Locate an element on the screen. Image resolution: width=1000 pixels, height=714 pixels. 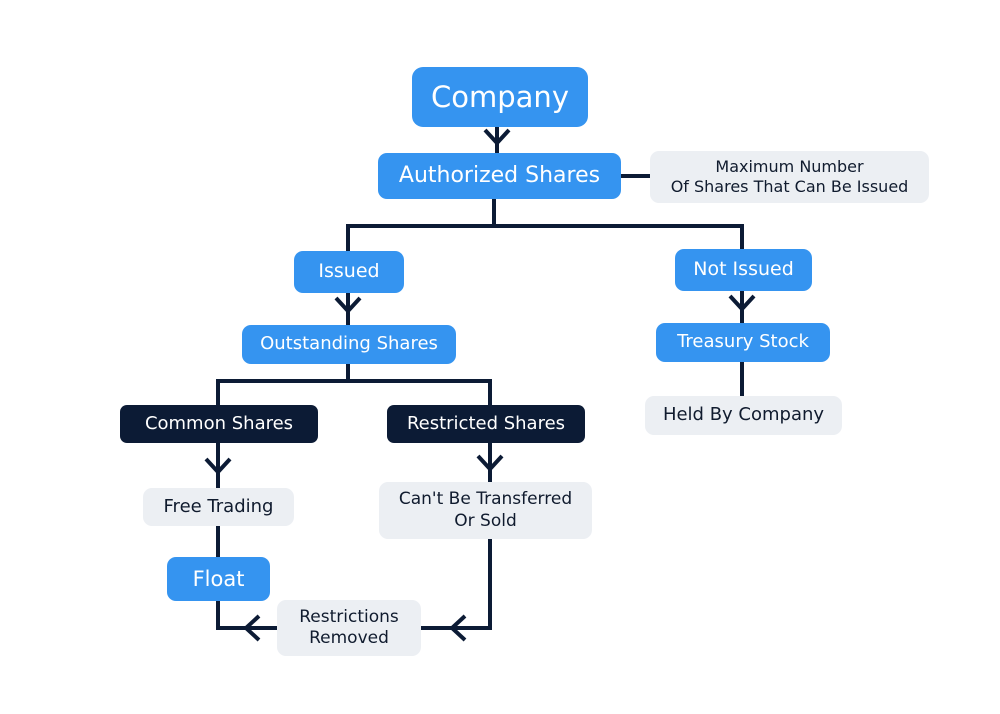
node-held-by-company-label: Held By Company is located at coordinates (743, 415).